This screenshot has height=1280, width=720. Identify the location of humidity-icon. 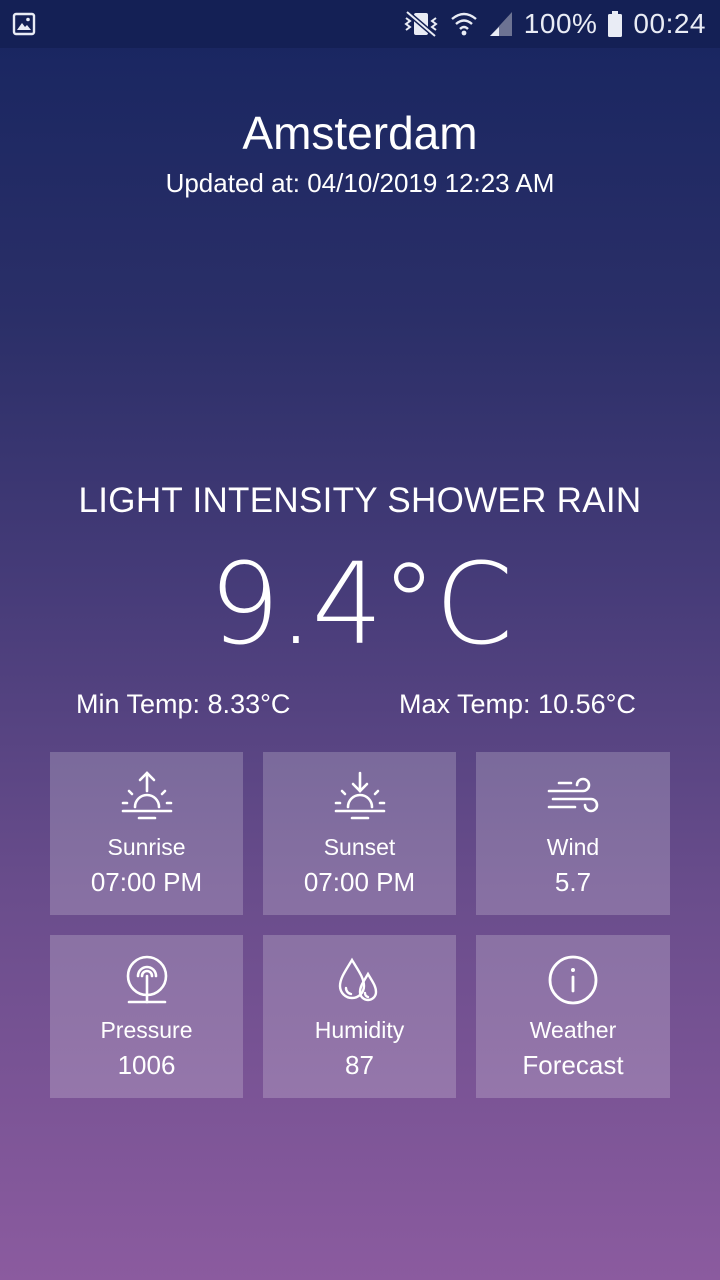
(360, 980).